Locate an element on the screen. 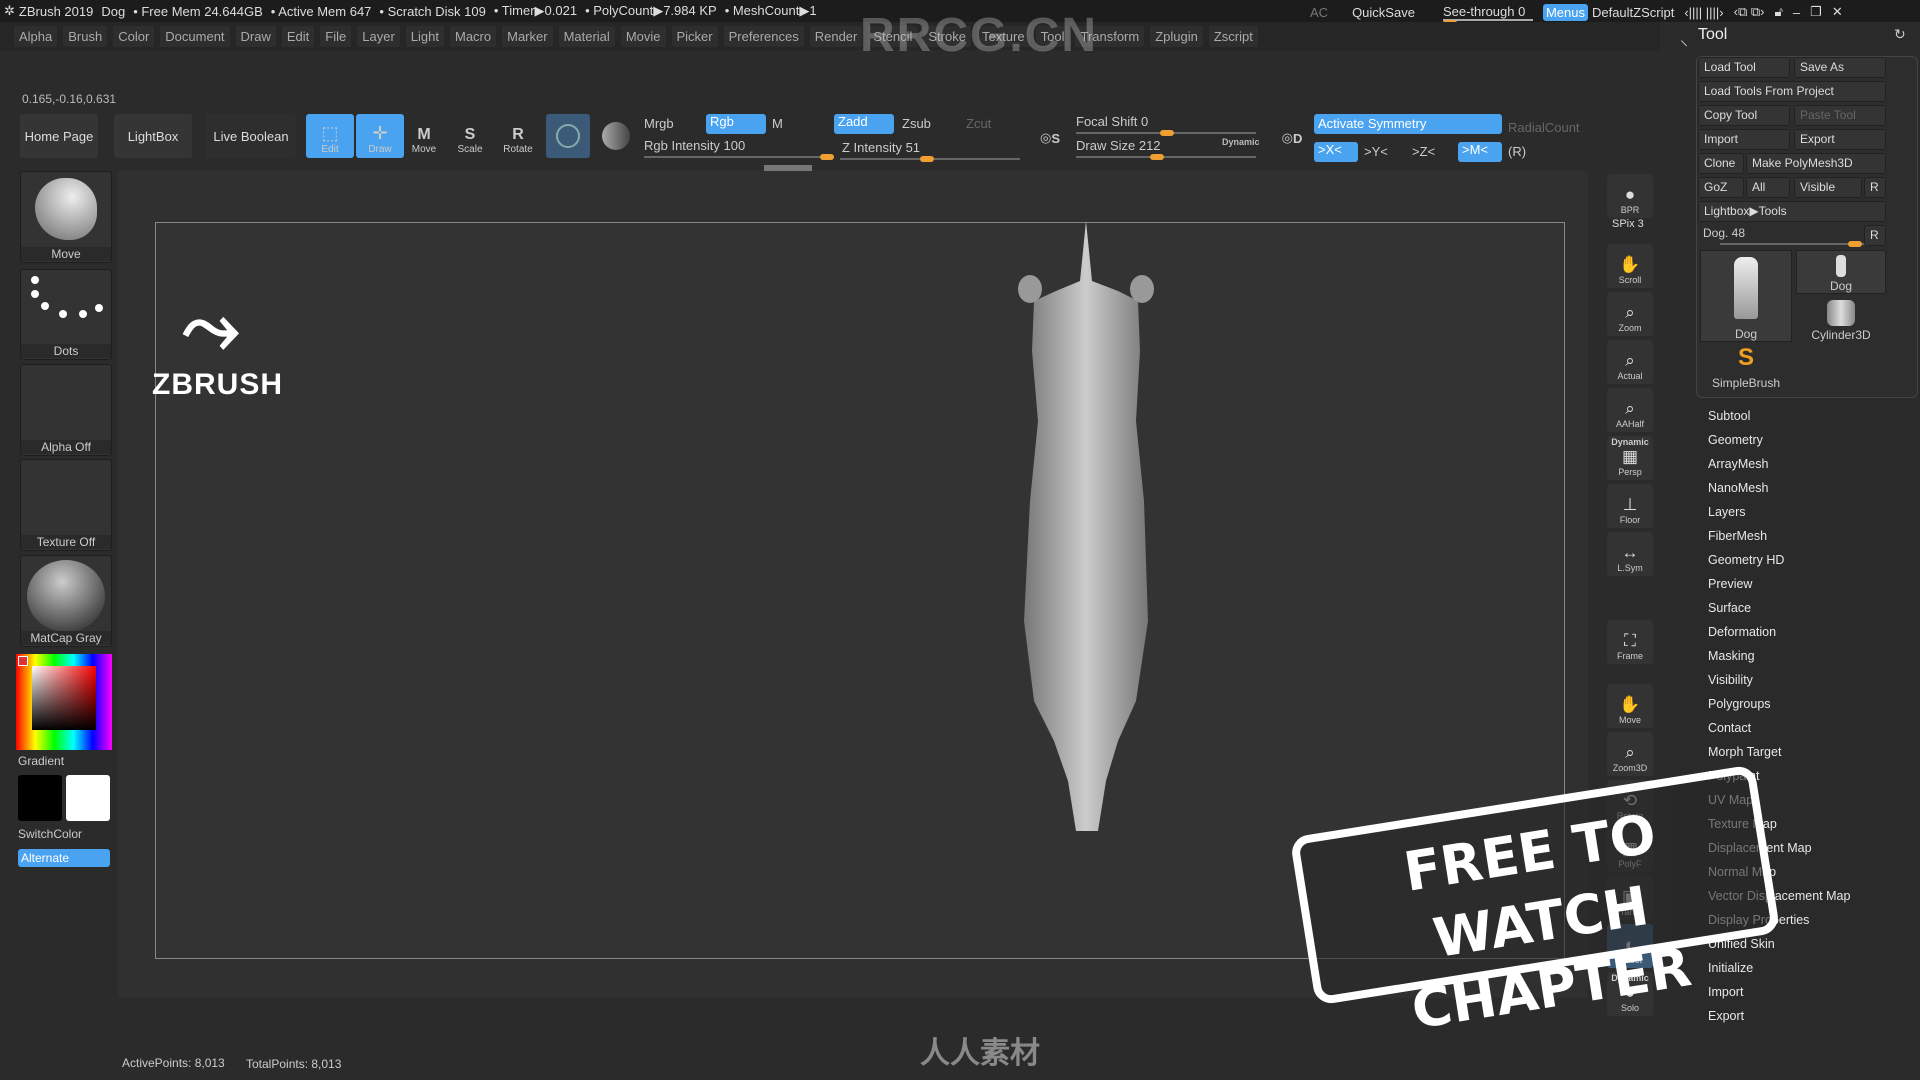  subpalette-morph-target: Morph Target is located at coordinates (1779, 754).